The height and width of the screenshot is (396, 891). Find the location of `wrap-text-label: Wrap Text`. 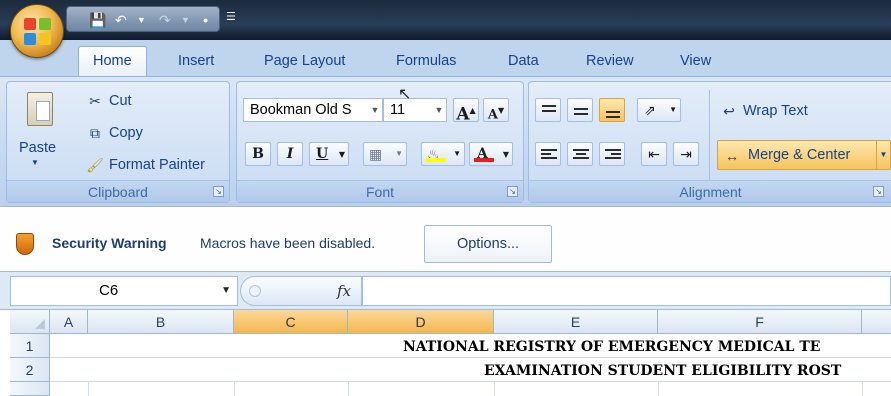

wrap-text-label: Wrap Text is located at coordinates (775, 111).